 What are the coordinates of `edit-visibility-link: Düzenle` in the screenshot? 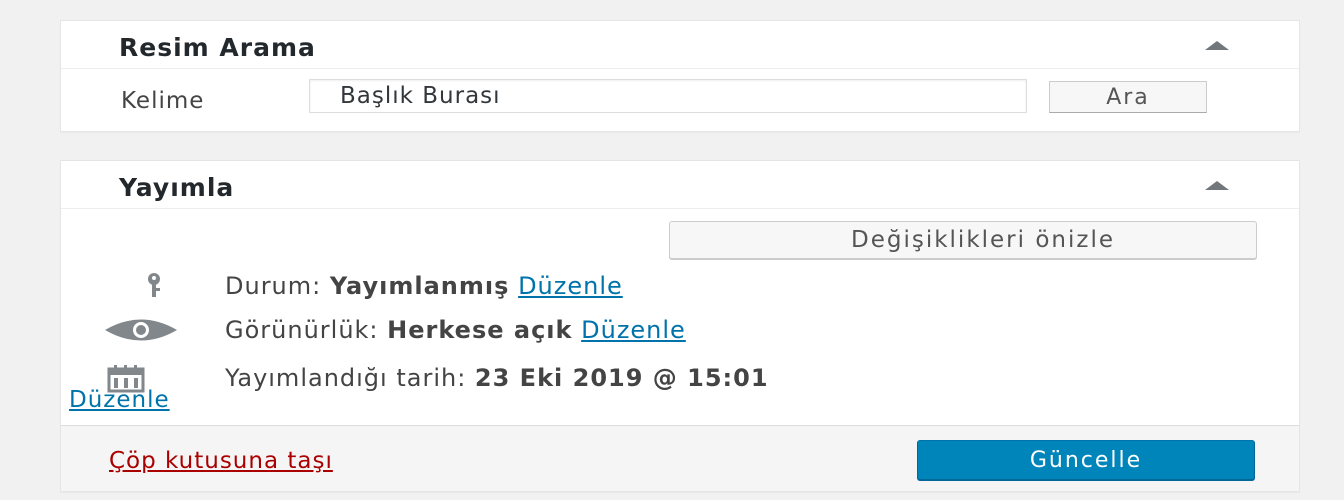 It's located at (633, 330).